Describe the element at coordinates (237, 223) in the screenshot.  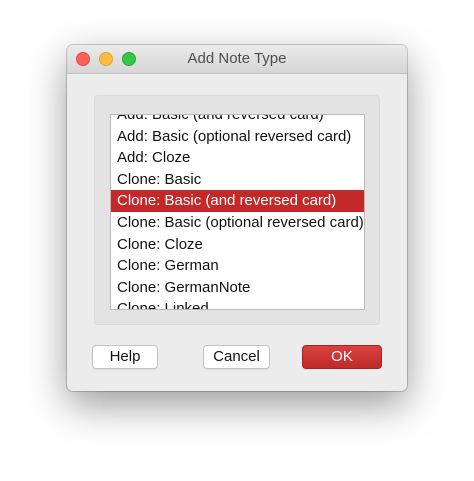
I see `list-item: Clone: Basic (optional reversed card)` at that location.